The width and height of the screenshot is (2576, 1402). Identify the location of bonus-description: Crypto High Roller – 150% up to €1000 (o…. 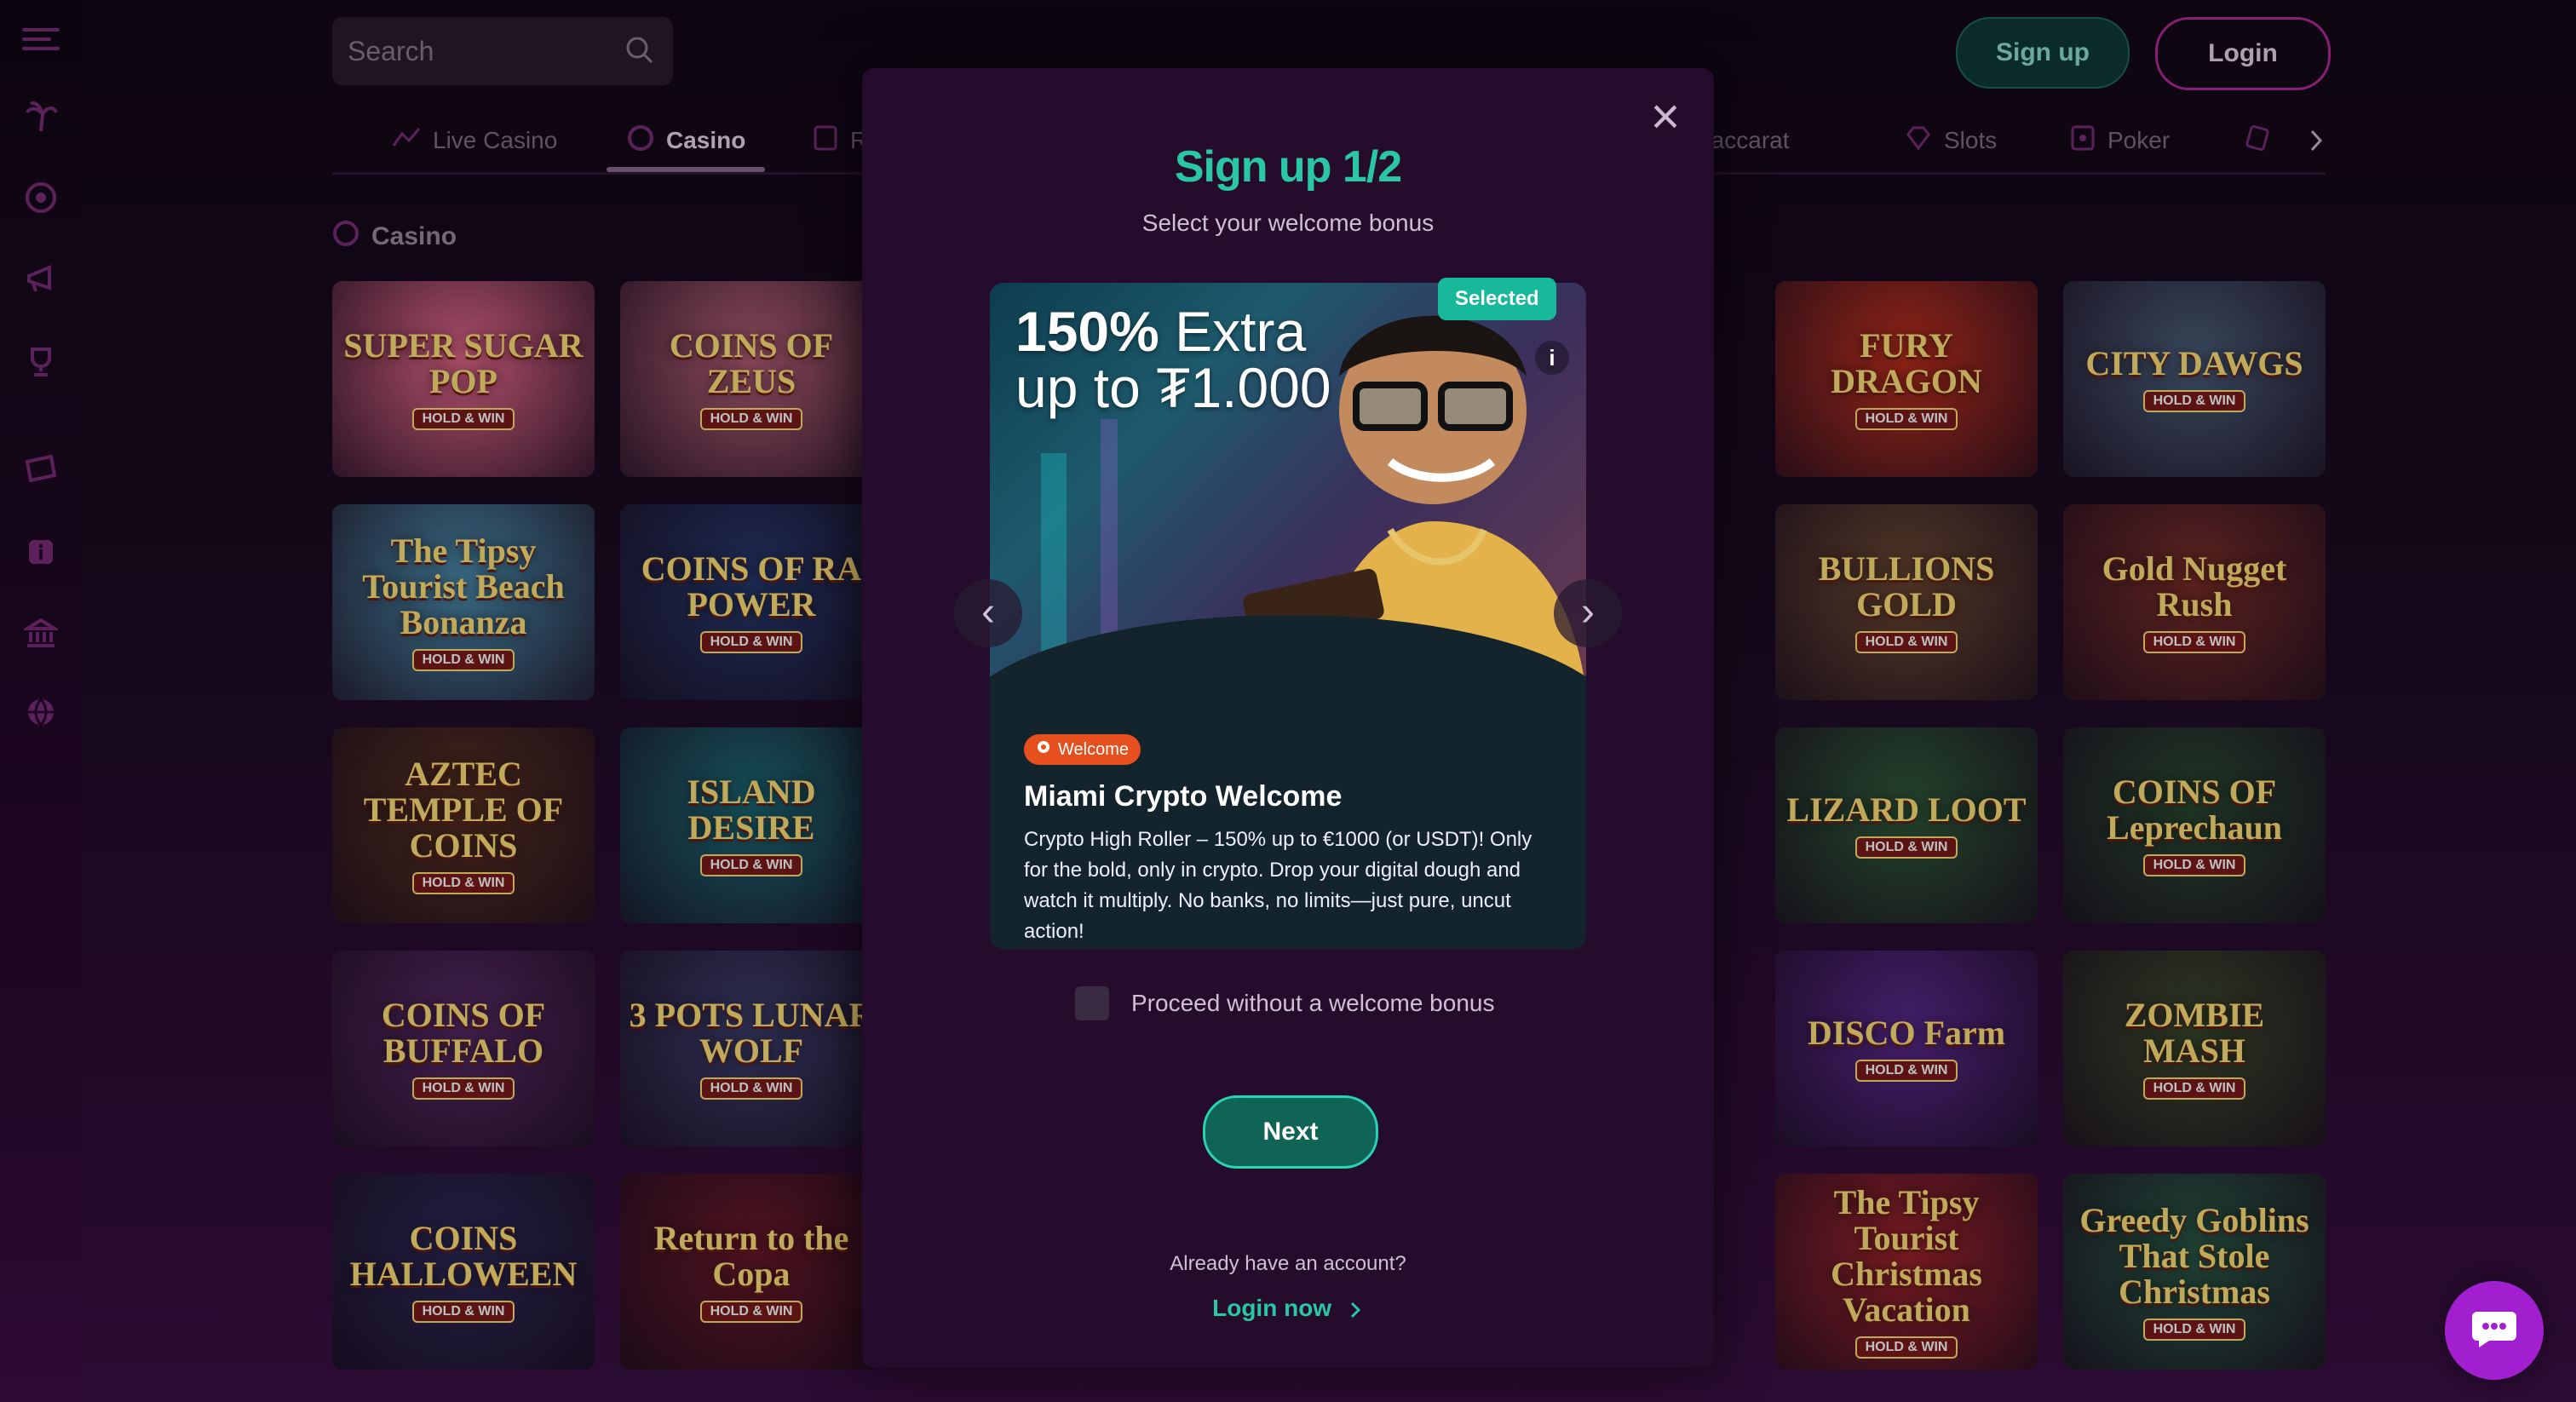
(1278, 885).